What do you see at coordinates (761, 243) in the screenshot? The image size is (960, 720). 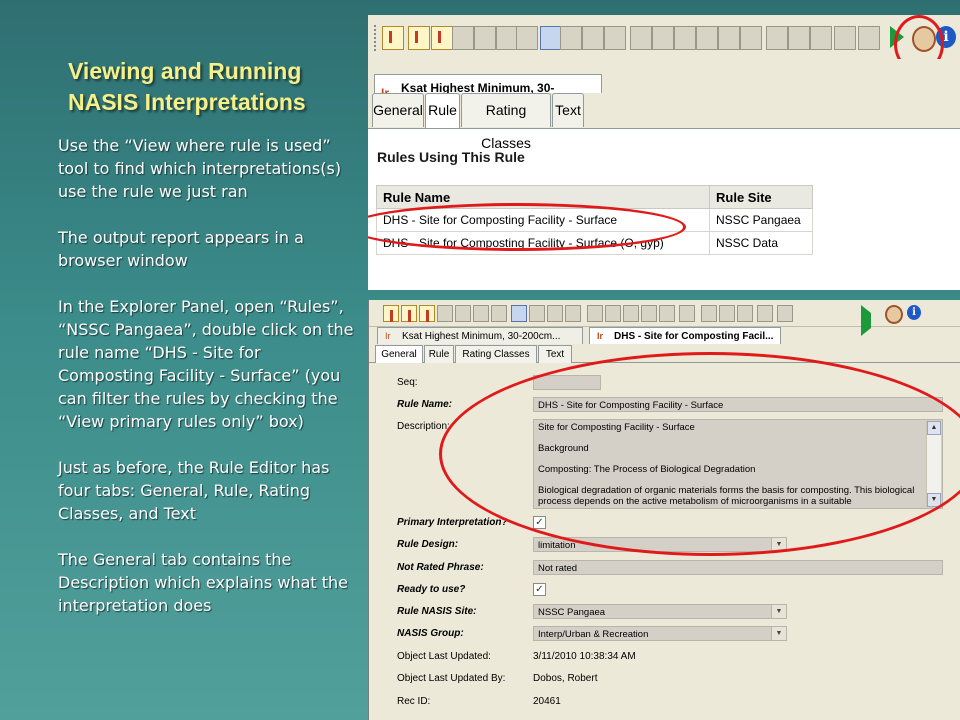 I see `cell-rule-site: NSSC Data` at bounding box center [761, 243].